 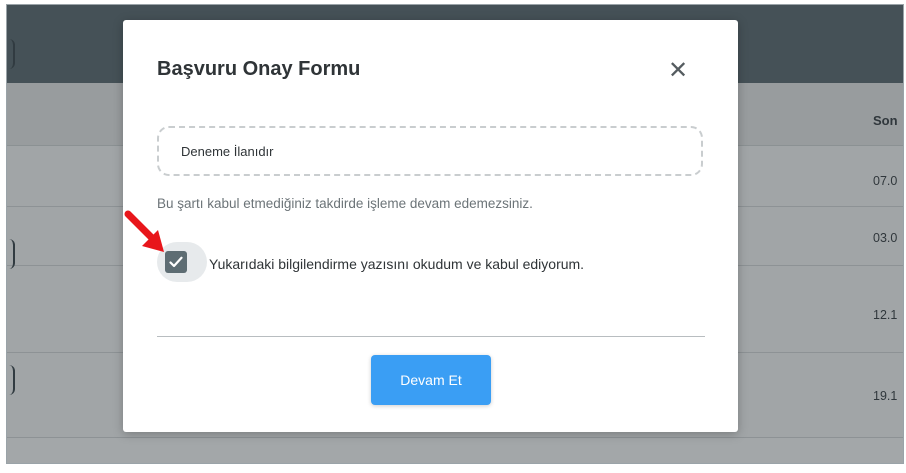 I want to click on modal-footer-divider, so click(x=431, y=336).